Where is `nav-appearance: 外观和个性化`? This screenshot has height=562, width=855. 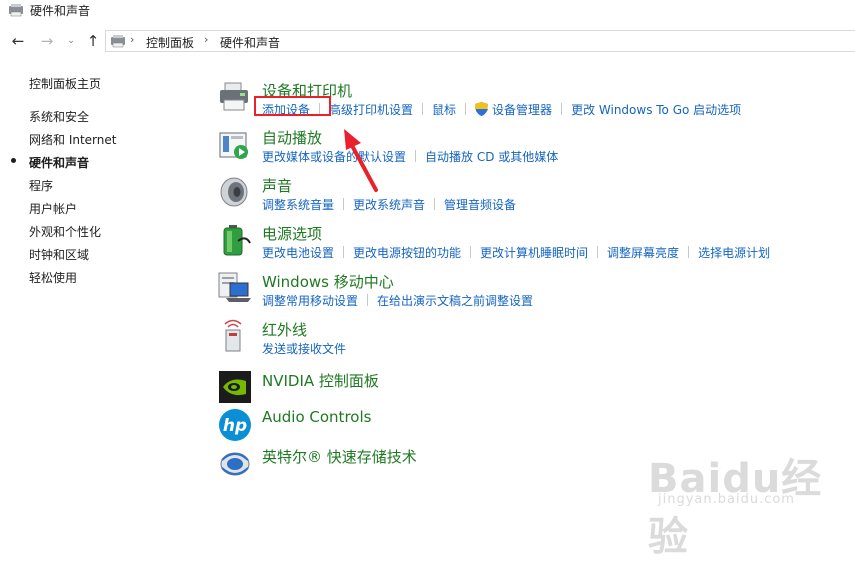 nav-appearance: 外观和个性化 is located at coordinates (65, 231).